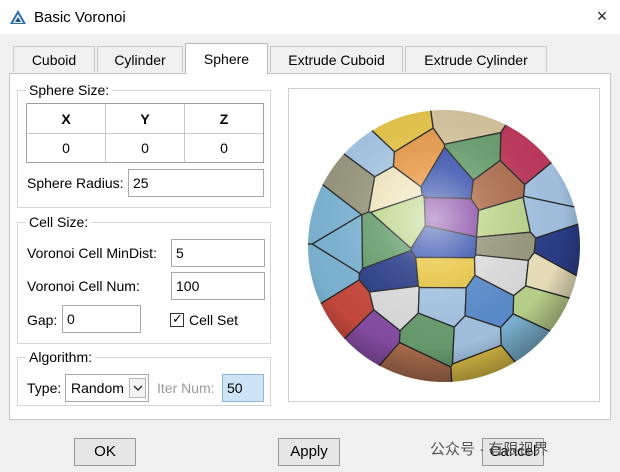 The width and height of the screenshot is (620, 472). I want to click on dropdown-button, so click(137, 388).